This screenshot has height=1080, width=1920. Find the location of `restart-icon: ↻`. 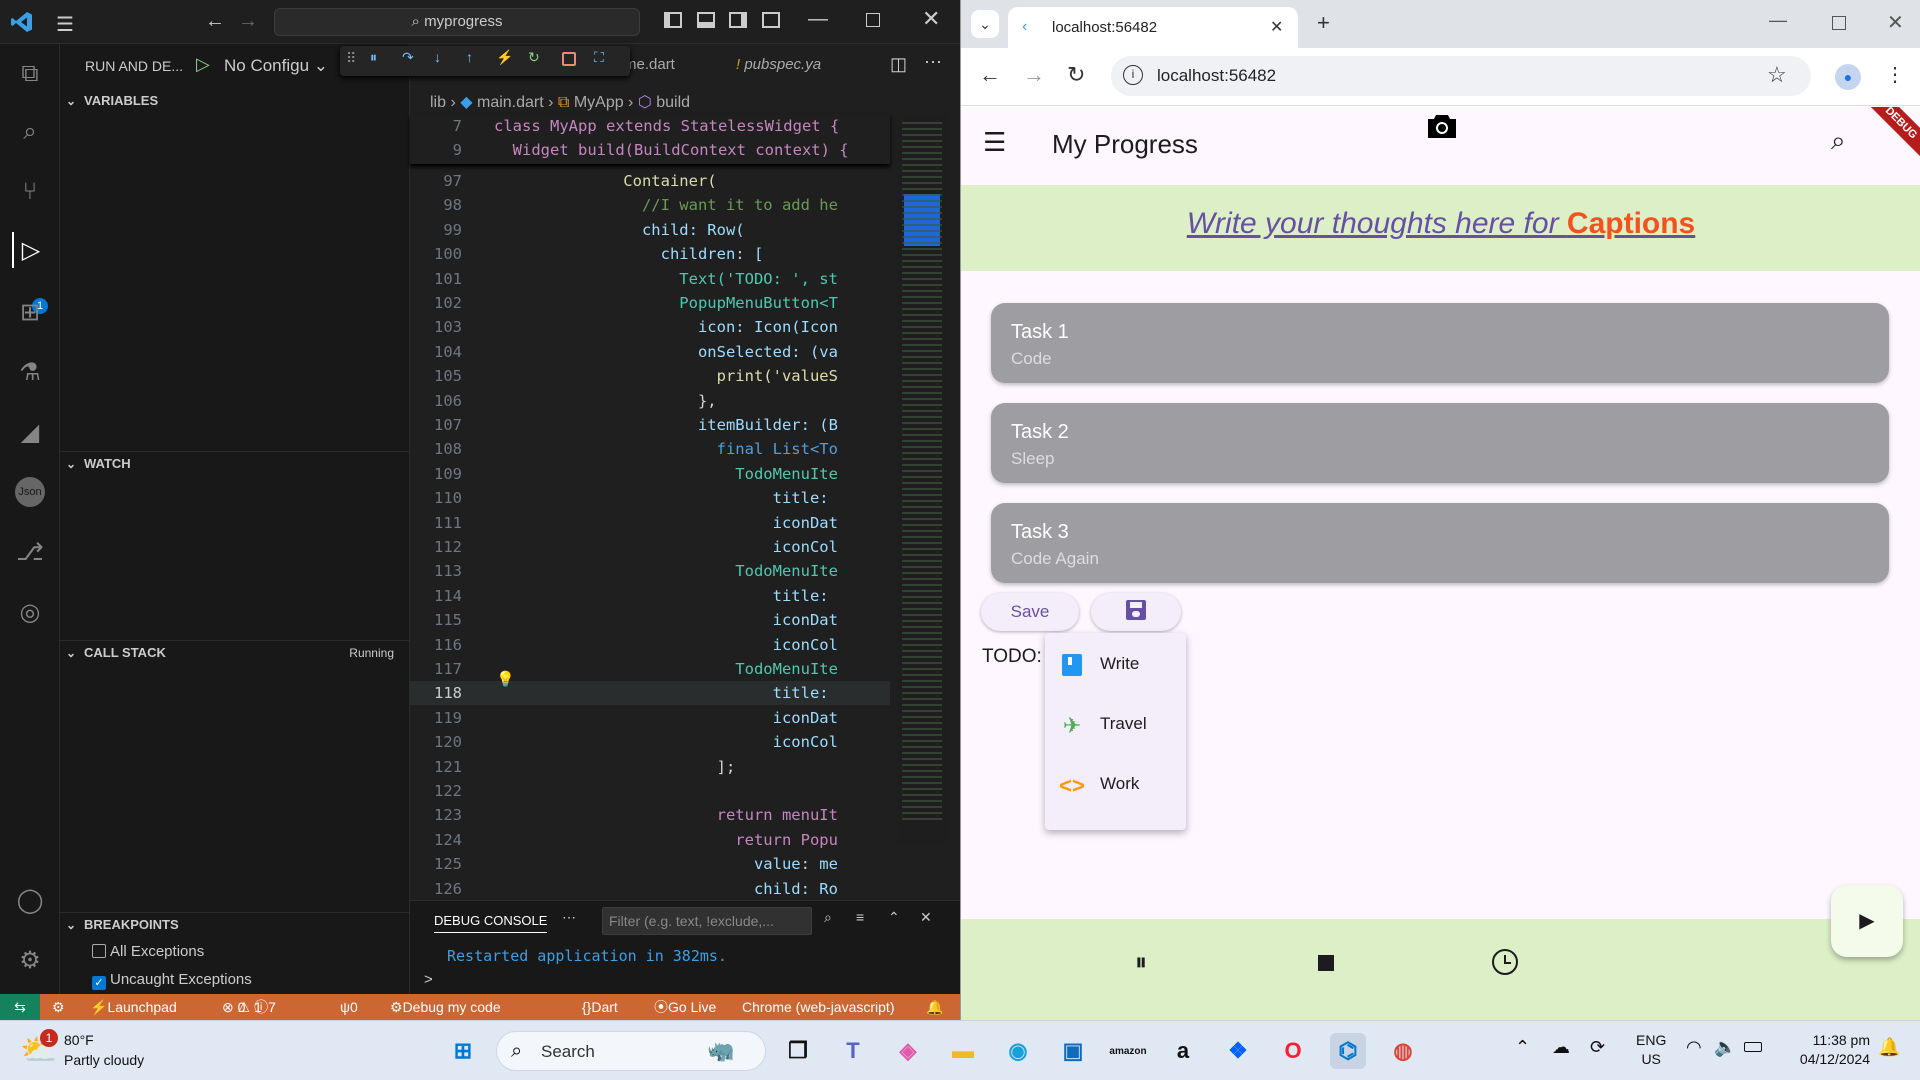

restart-icon: ↻ is located at coordinates (534, 57).